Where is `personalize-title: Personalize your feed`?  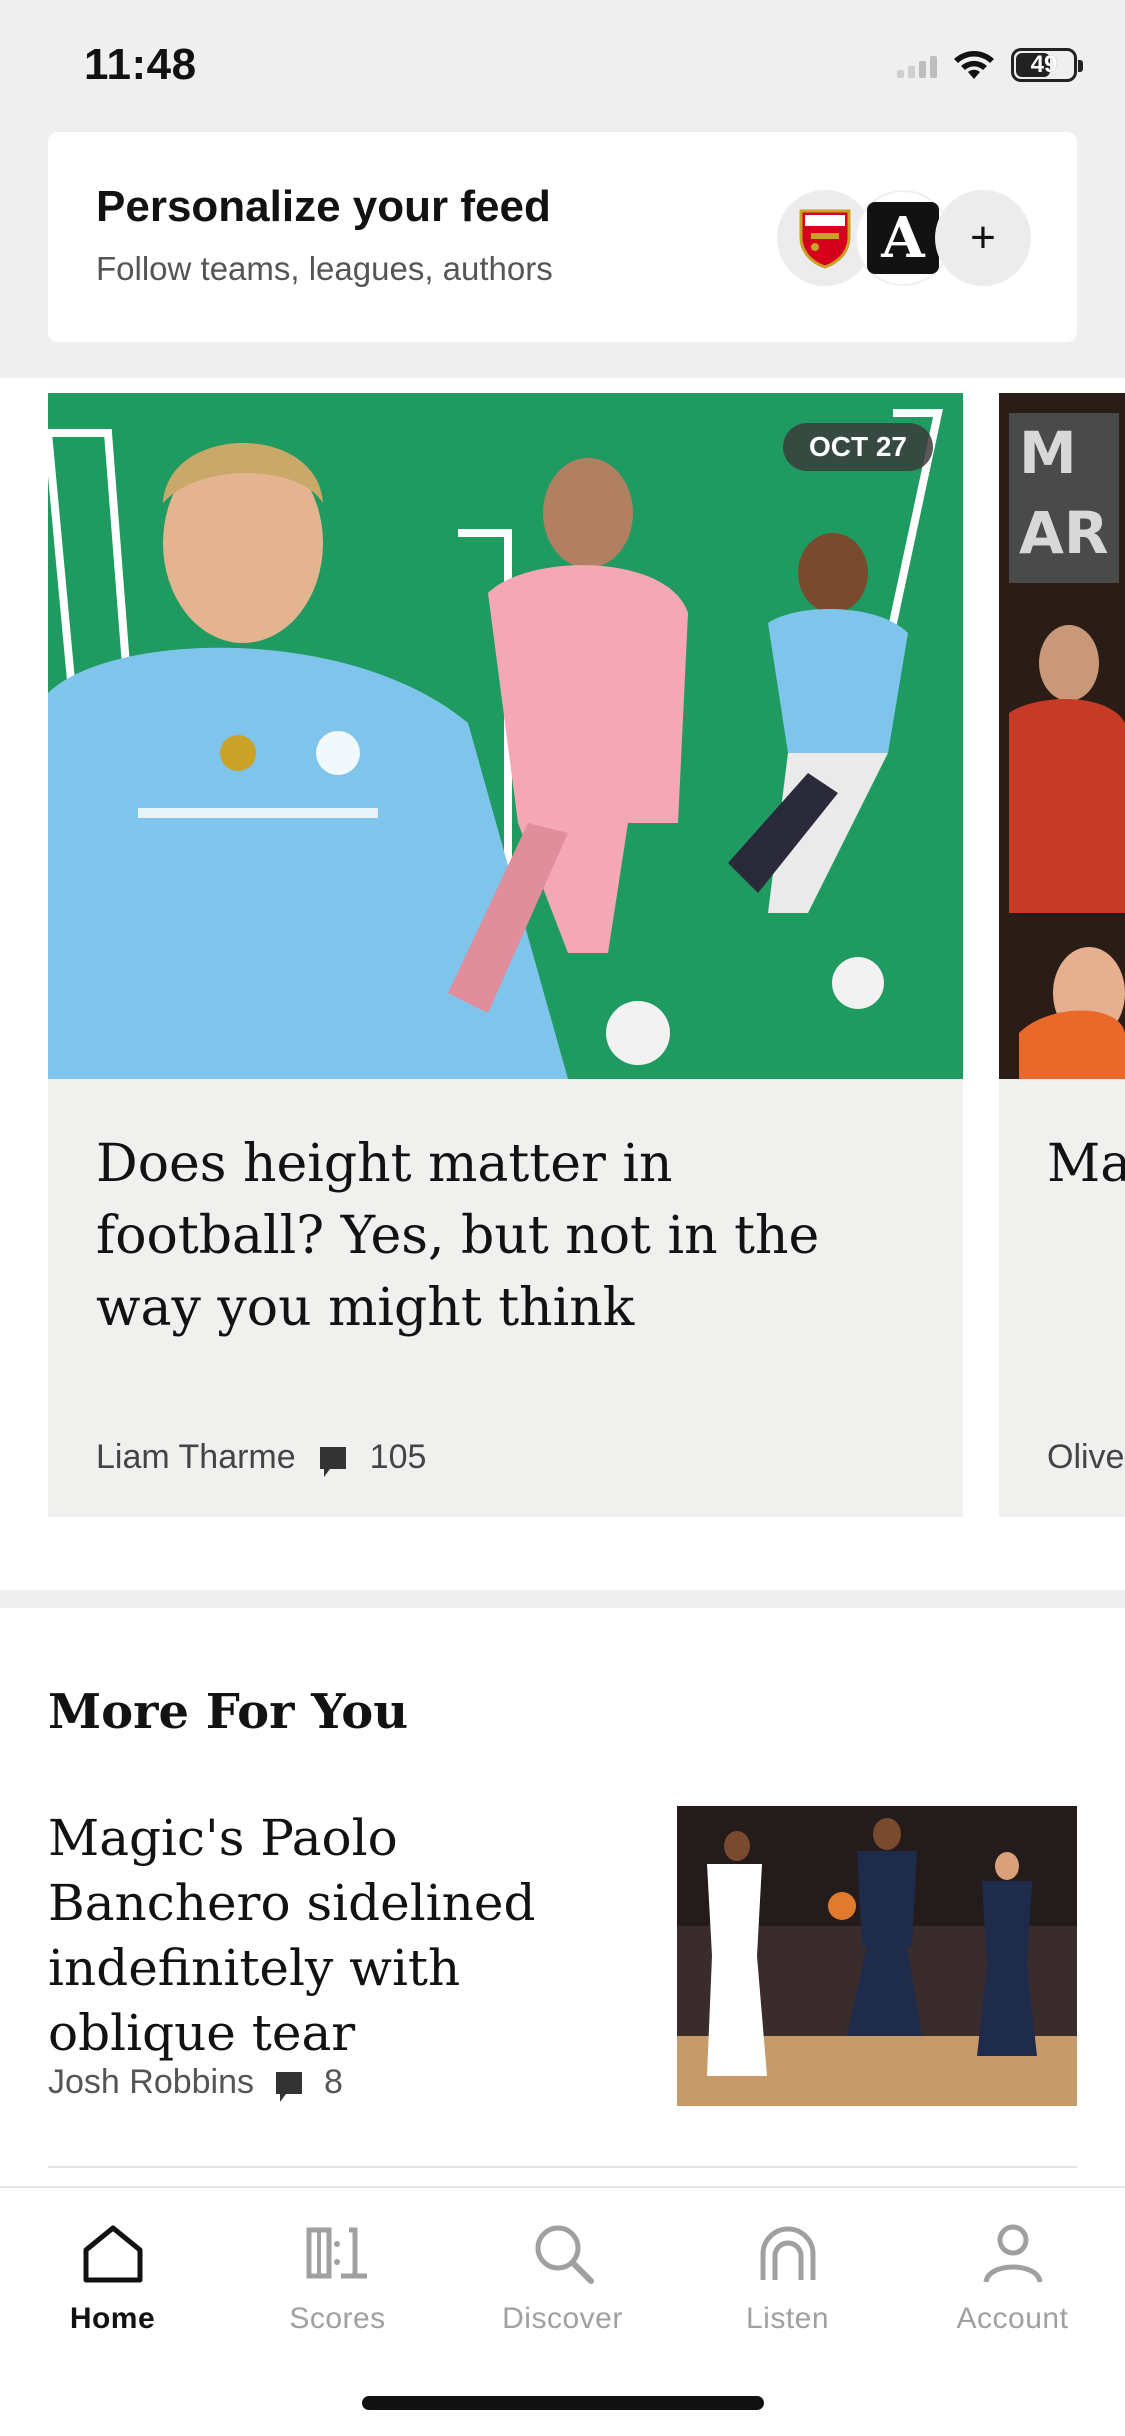 personalize-title: Personalize your feed is located at coordinates (323, 206).